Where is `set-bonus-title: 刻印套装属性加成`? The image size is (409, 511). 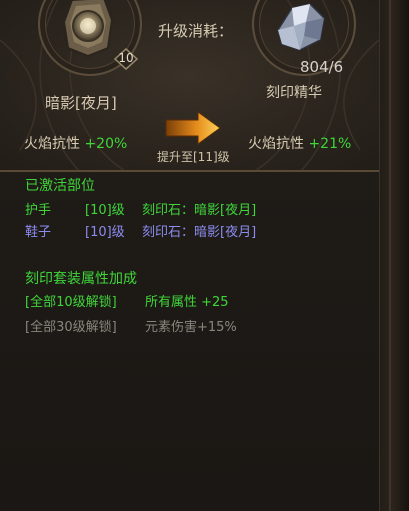
set-bonus-title: 刻印套装属性加成 is located at coordinates (81, 279).